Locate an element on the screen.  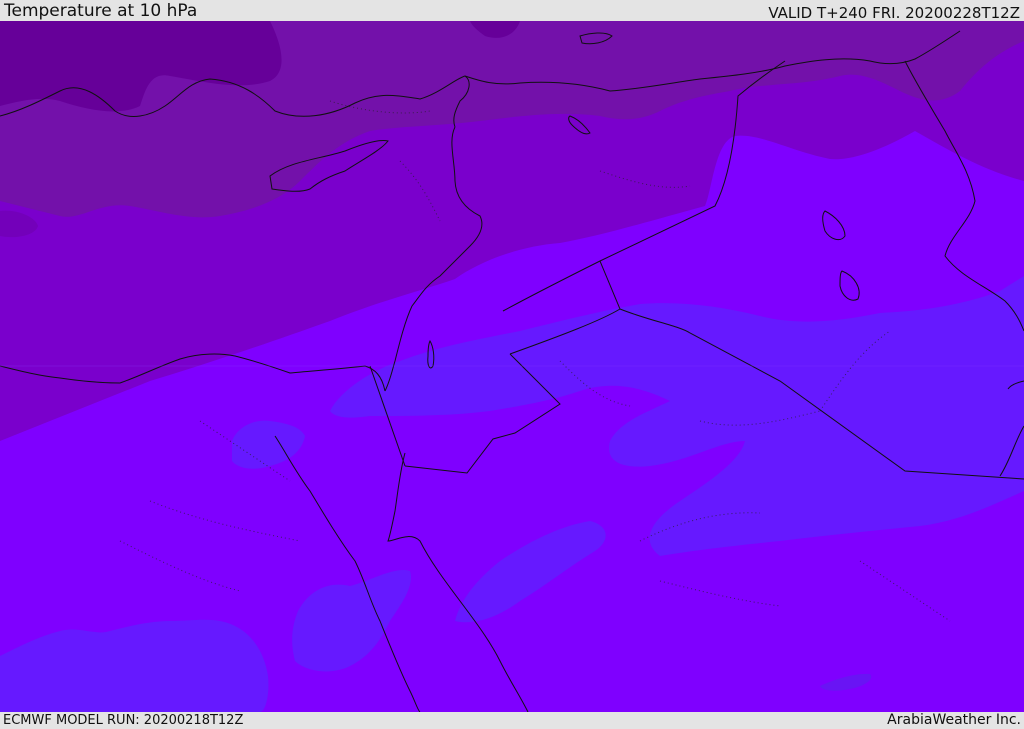
credit-label: ArabiaWeather Inc. is located at coordinates (954, 720).